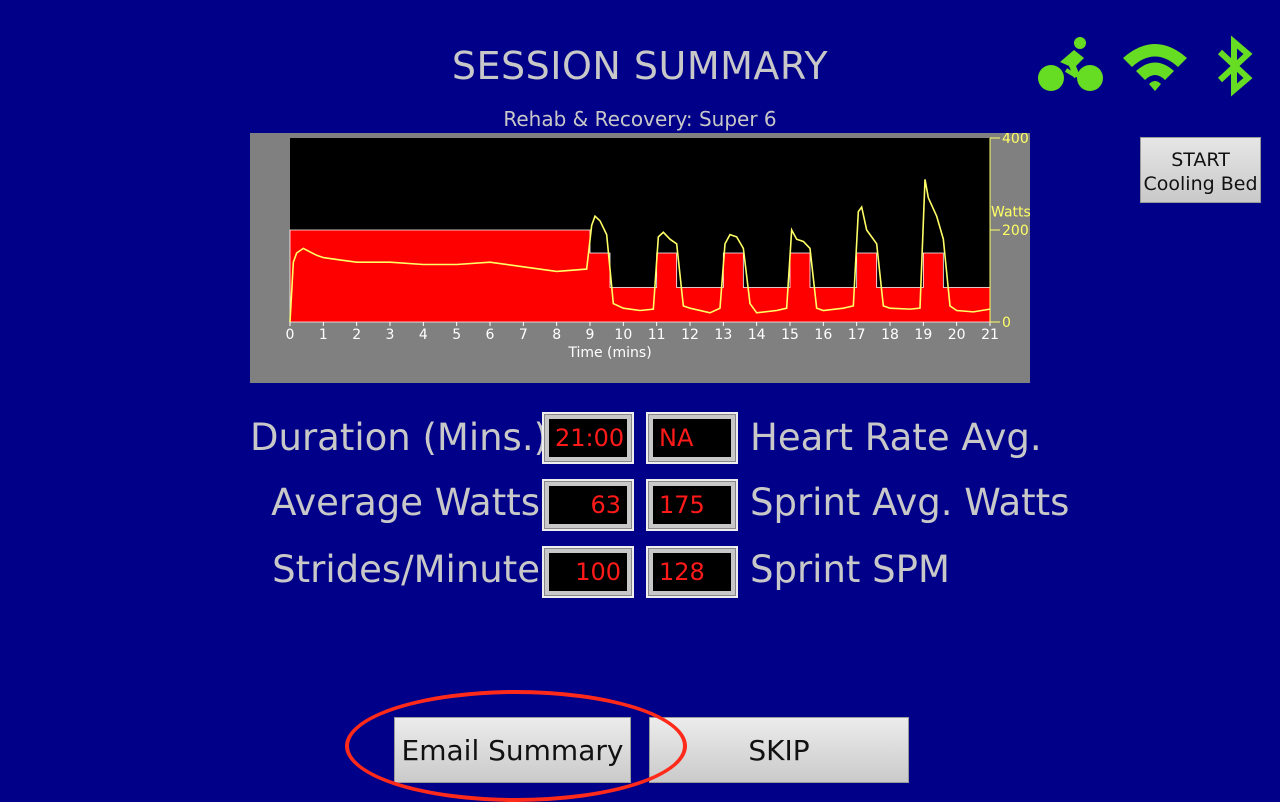 Image resolution: width=1280 pixels, height=802 pixels. I want to click on x-tick-label: 17, so click(857, 335).